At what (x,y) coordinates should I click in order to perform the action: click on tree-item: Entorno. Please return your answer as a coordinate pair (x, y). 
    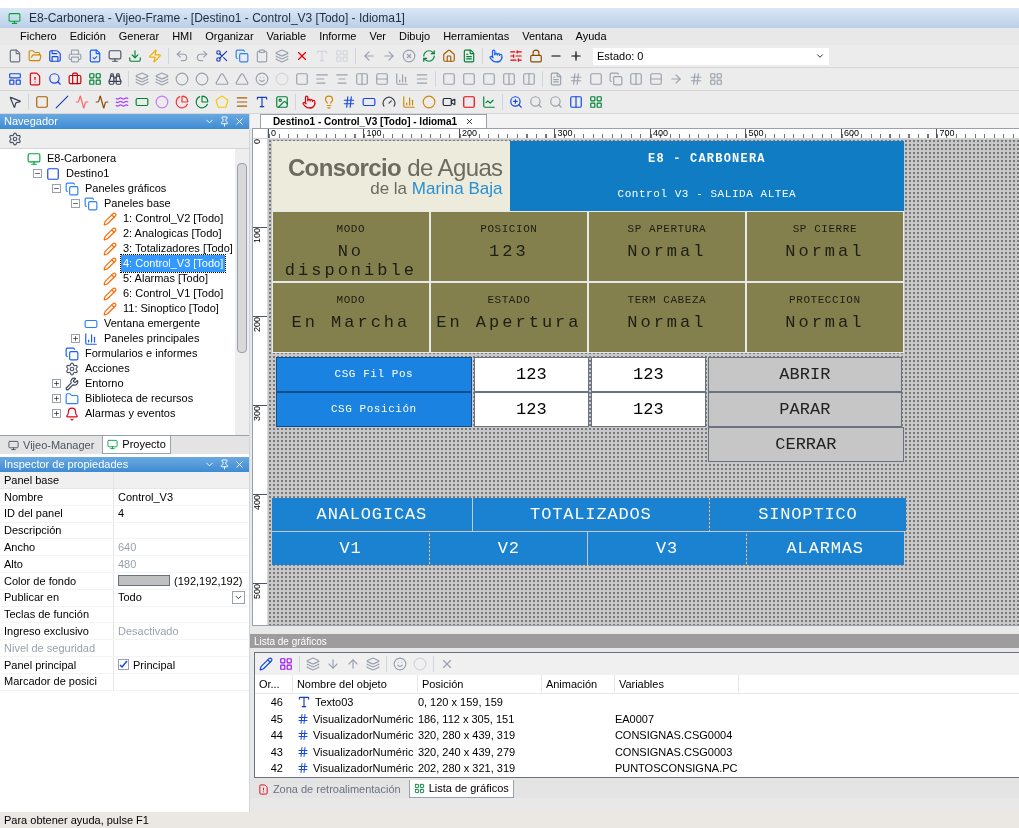
    Looking at the image, I should click on (104, 383).